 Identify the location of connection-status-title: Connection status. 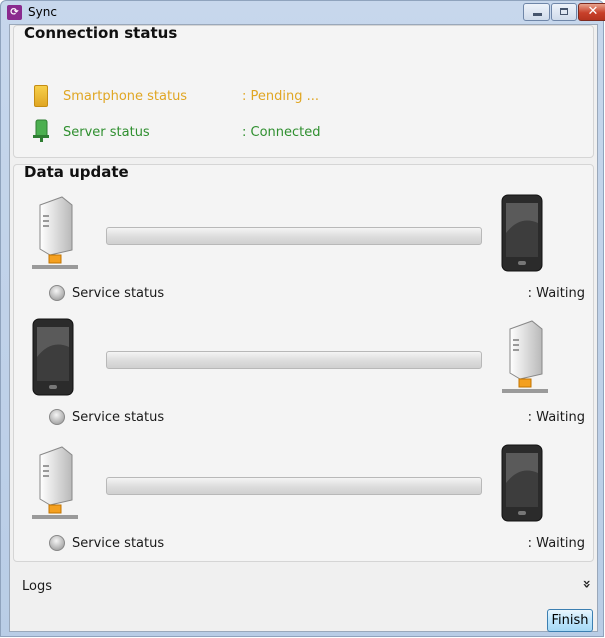
(101, 33).